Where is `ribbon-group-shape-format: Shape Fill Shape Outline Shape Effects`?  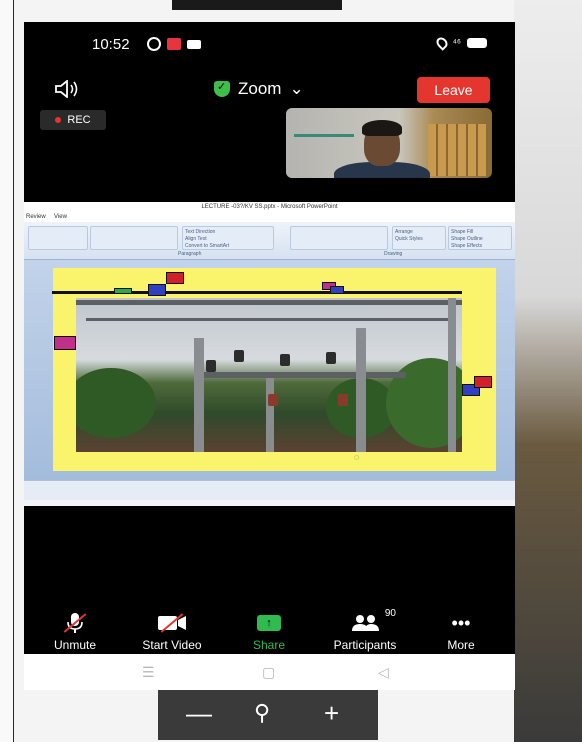 ribbon-group-shape-format: Shape Fill Shape Outline Shape Effects is located at coordinates (480, 238).